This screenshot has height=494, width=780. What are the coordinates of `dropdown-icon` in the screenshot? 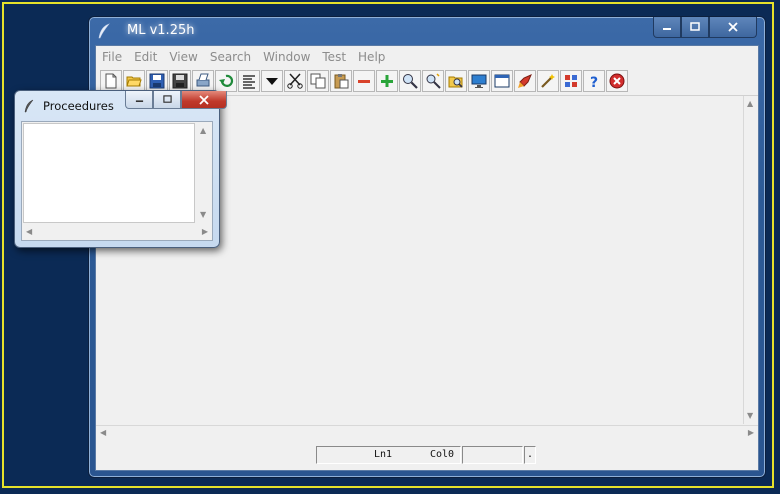 It's located at (272, 81).